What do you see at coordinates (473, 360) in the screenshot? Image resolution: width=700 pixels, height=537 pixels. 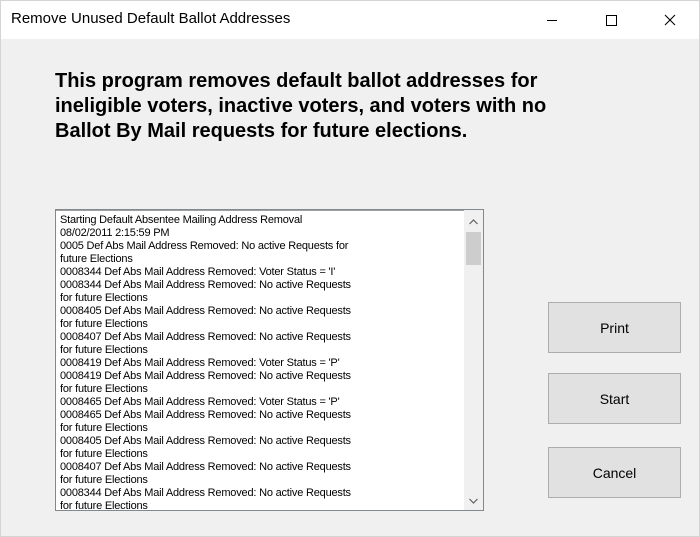 I see `vertical-scrollbar` at bounding box center [473, 360].